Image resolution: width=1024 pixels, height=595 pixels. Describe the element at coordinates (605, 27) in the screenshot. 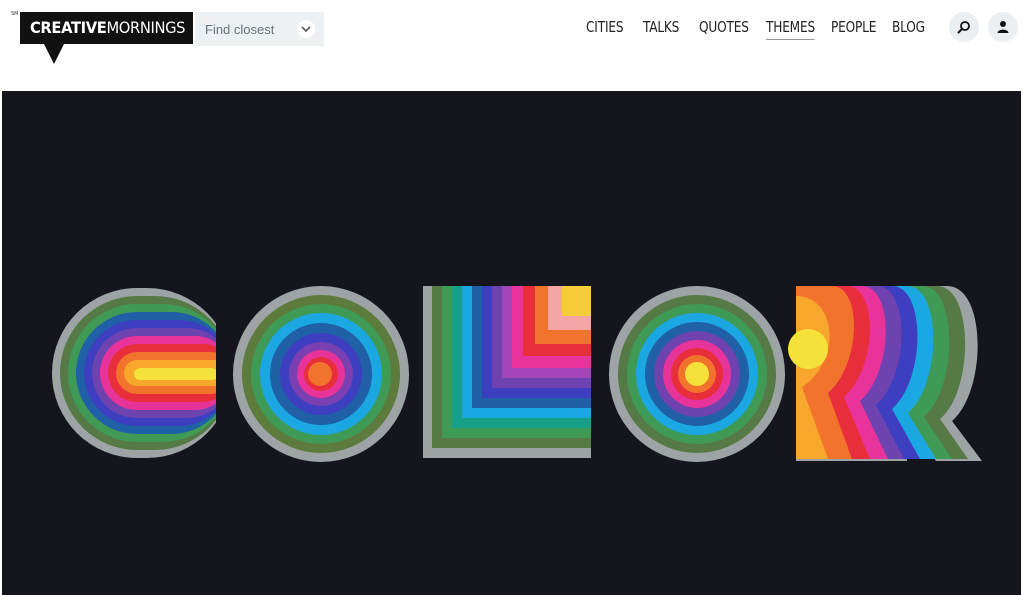

I see `nav-cities: CITIES` at that location.